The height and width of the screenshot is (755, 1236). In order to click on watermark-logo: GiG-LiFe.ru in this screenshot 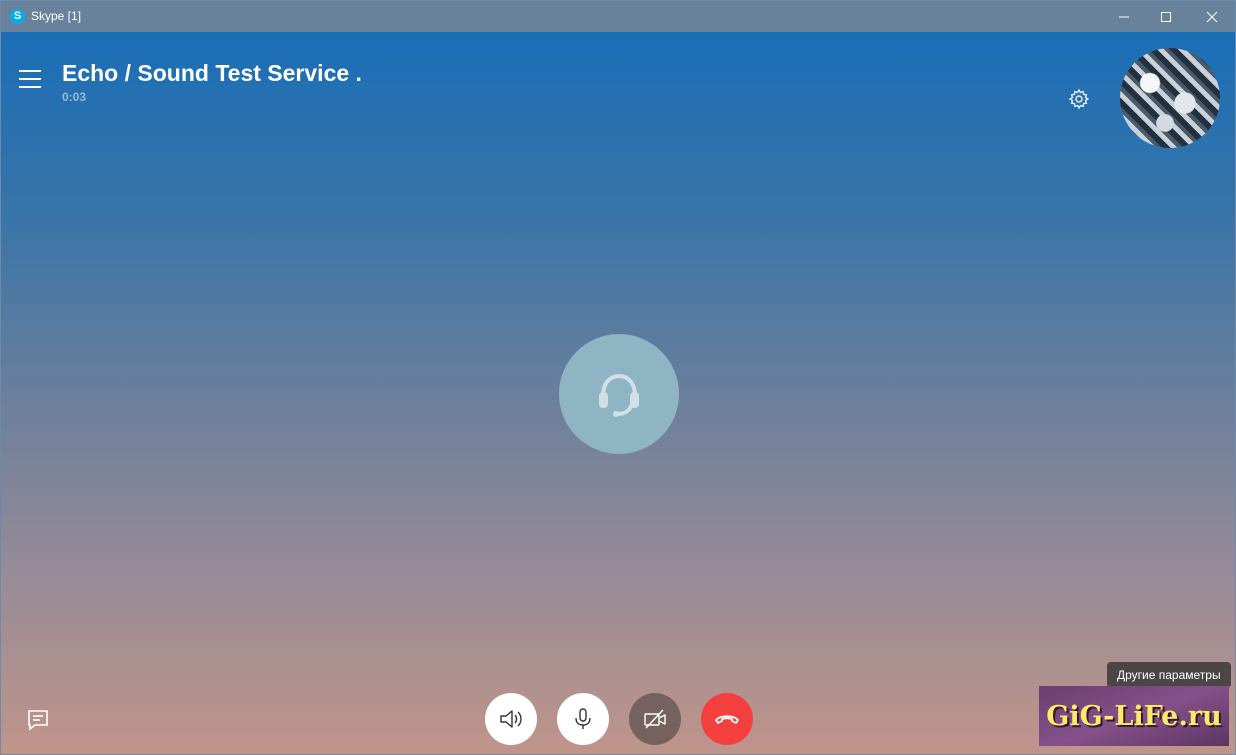, I will do `click(1134, 716)`.